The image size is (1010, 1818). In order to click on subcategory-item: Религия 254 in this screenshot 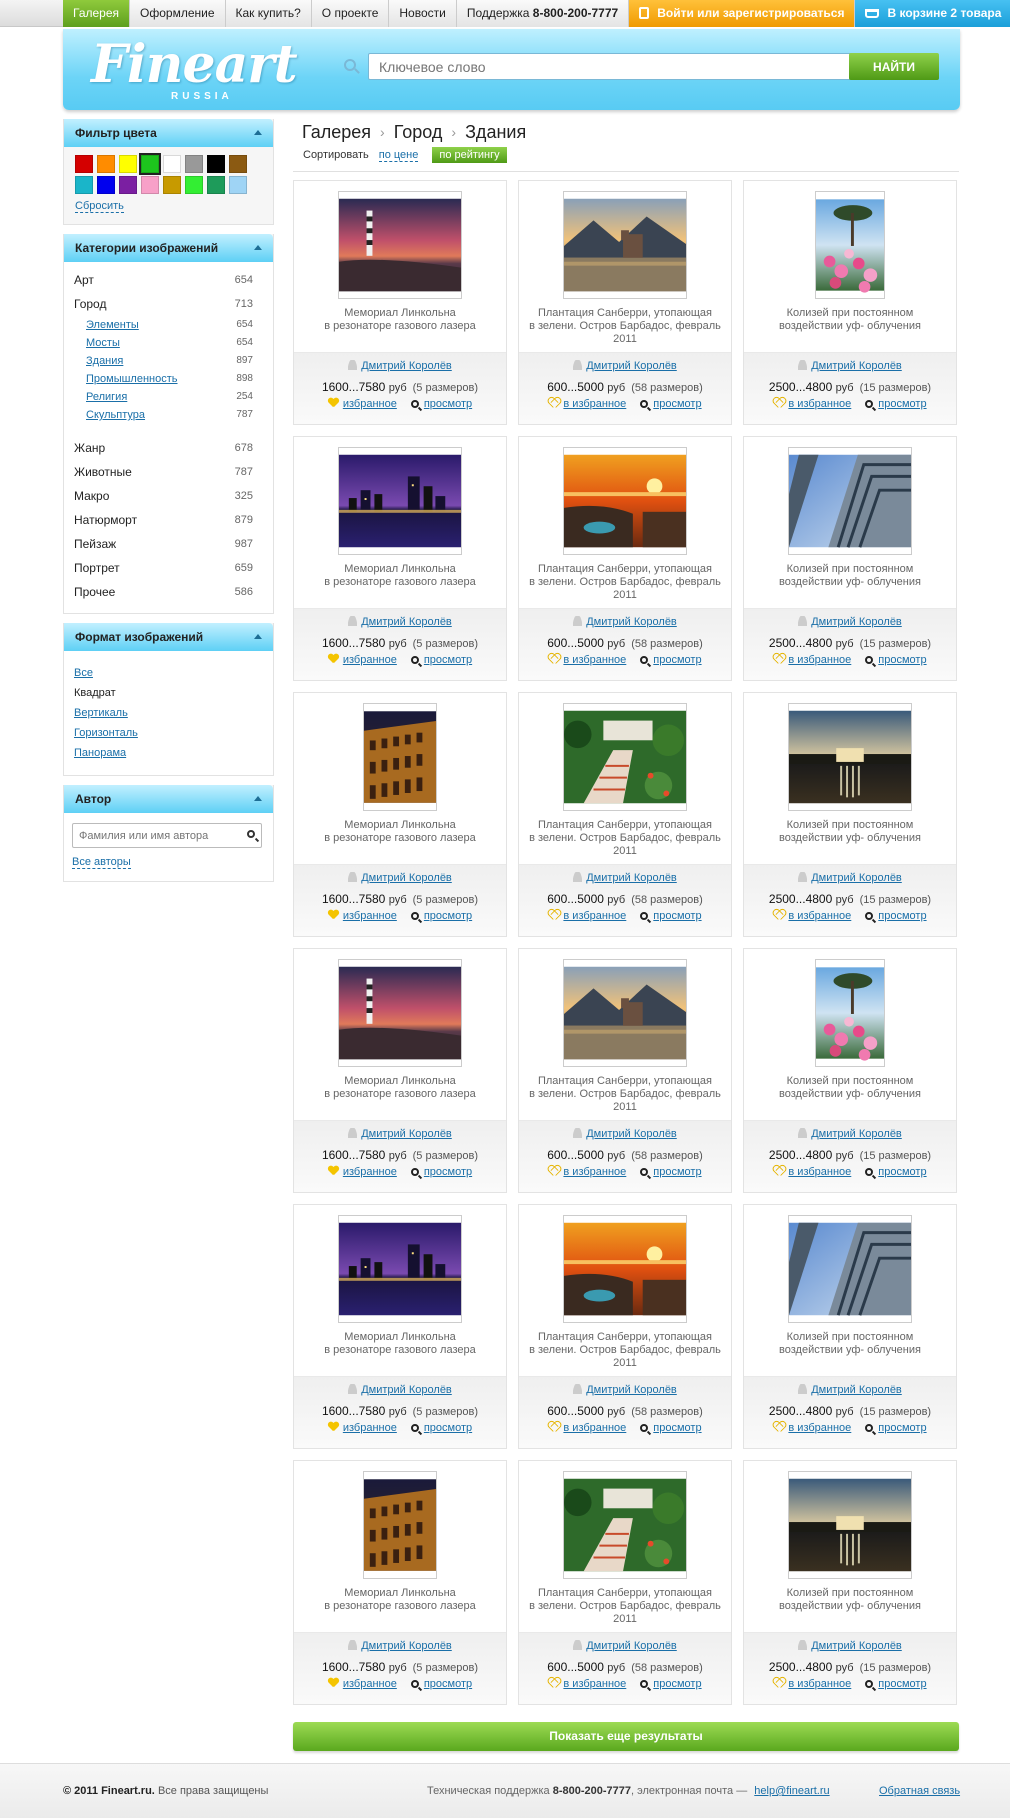, I will do `click(168, 397)`.